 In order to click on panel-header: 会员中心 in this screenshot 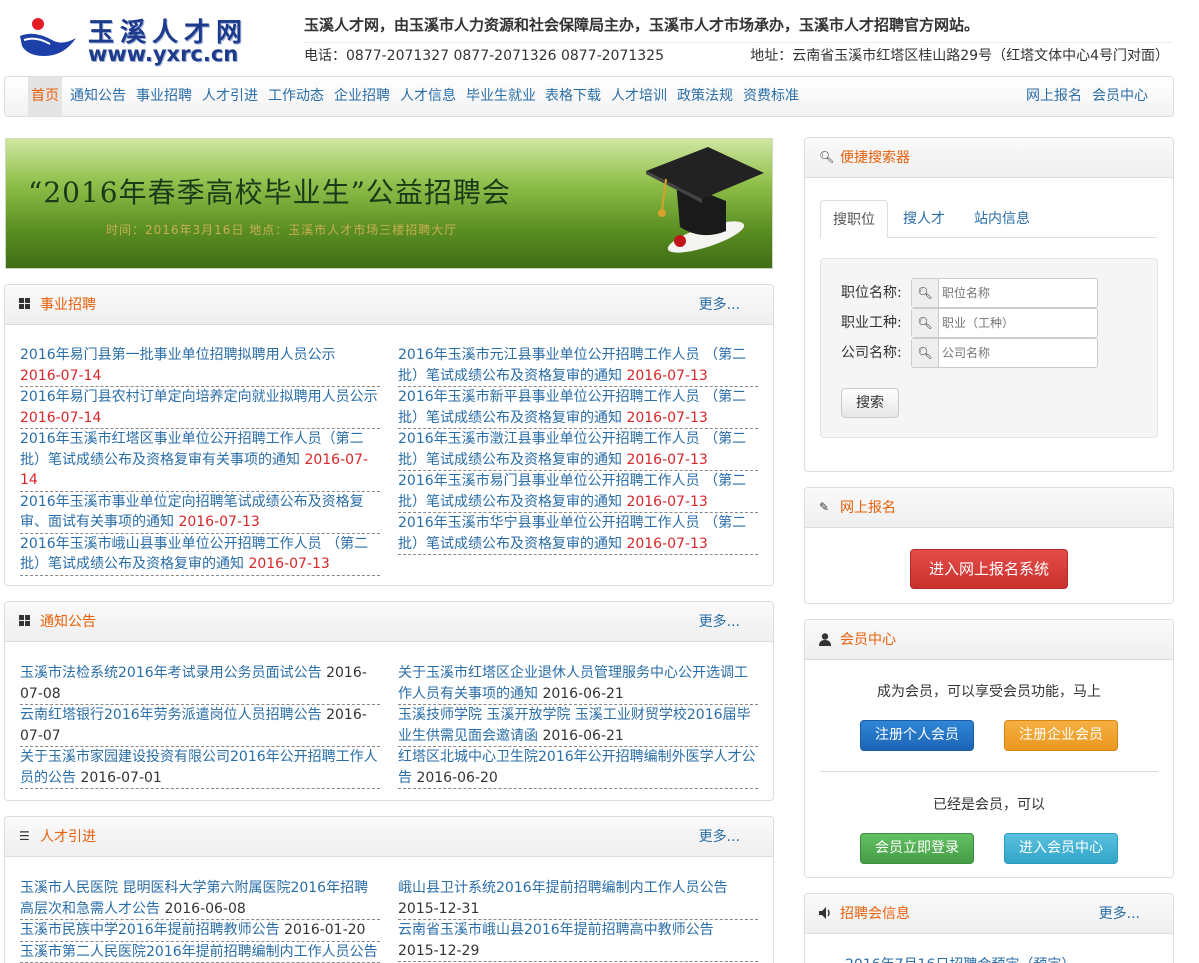, I will do `click(989, 640)`.